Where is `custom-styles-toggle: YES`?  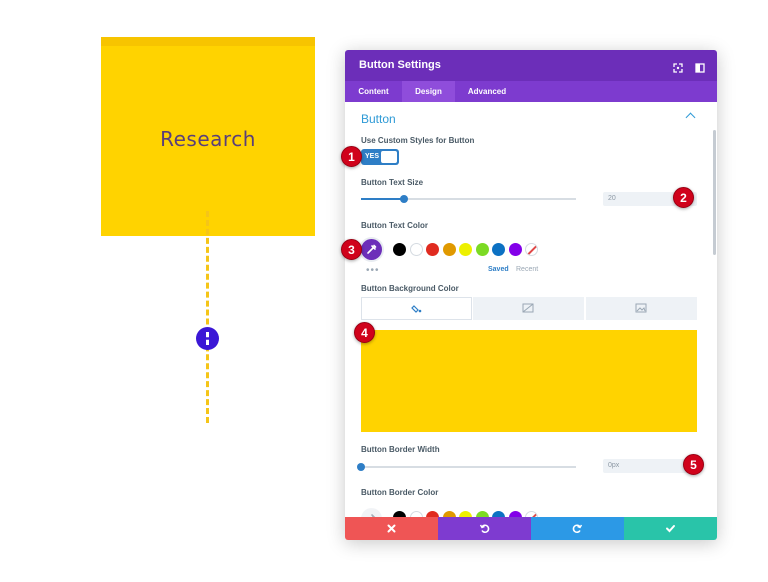 custom-styles-toggle: YES is located at coordinates (380, 157).